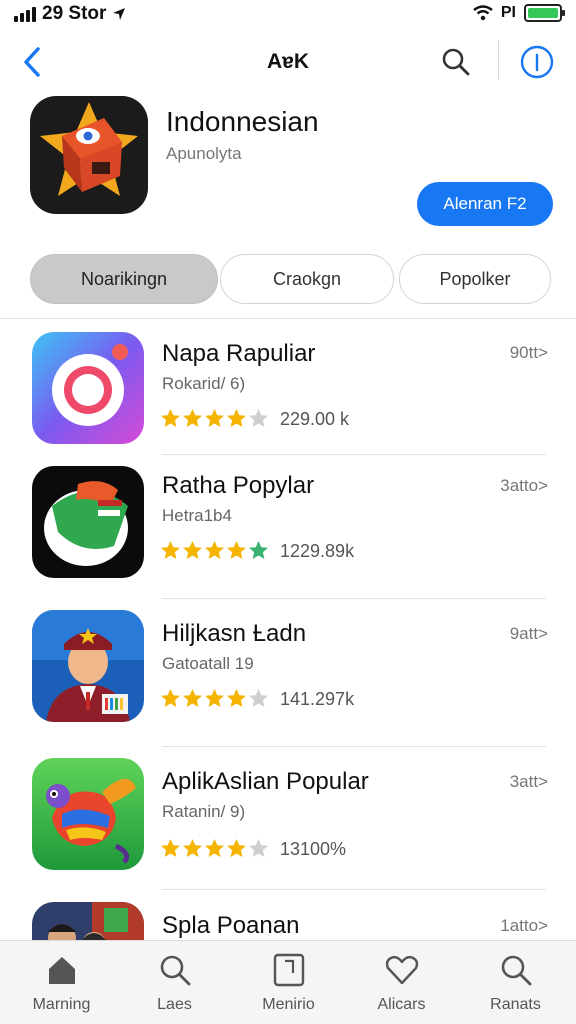 The image size is (576, 1024). What do you see at coordinates (317, 699) in the screenshot?
I see `rating-count: 141.297k` at bounding box center [317, 699].